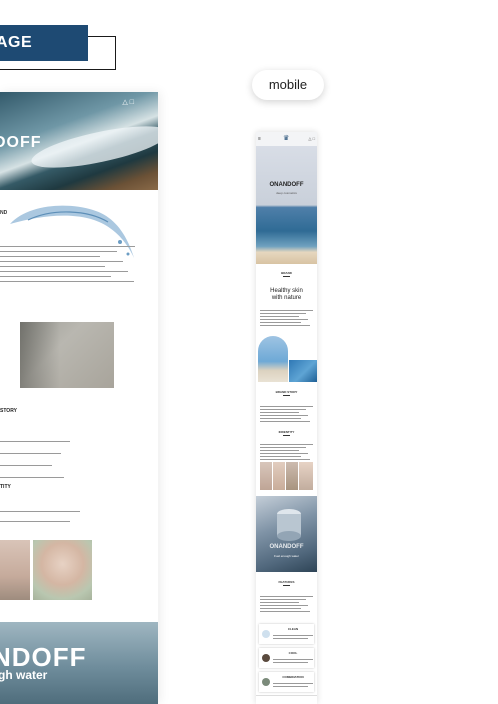  Describe the element at coordinates (286, 582) in the screenshot. I see `mobile-features-label: FEATURES` at that location.